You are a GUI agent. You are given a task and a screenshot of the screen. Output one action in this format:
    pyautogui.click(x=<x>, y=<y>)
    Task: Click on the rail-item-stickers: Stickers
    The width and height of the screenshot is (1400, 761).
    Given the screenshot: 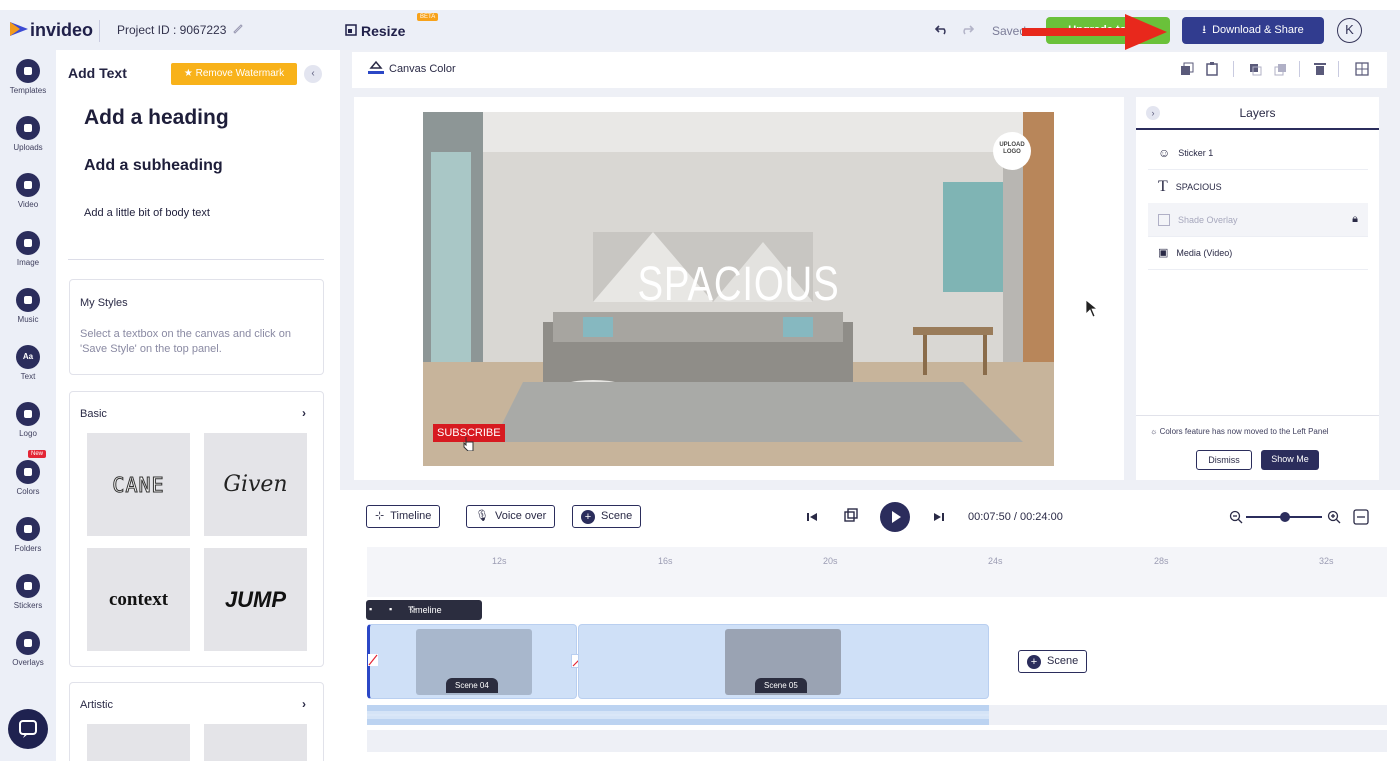 What is the action you would take?
    pyautogui.click(x=28, y=592)
    